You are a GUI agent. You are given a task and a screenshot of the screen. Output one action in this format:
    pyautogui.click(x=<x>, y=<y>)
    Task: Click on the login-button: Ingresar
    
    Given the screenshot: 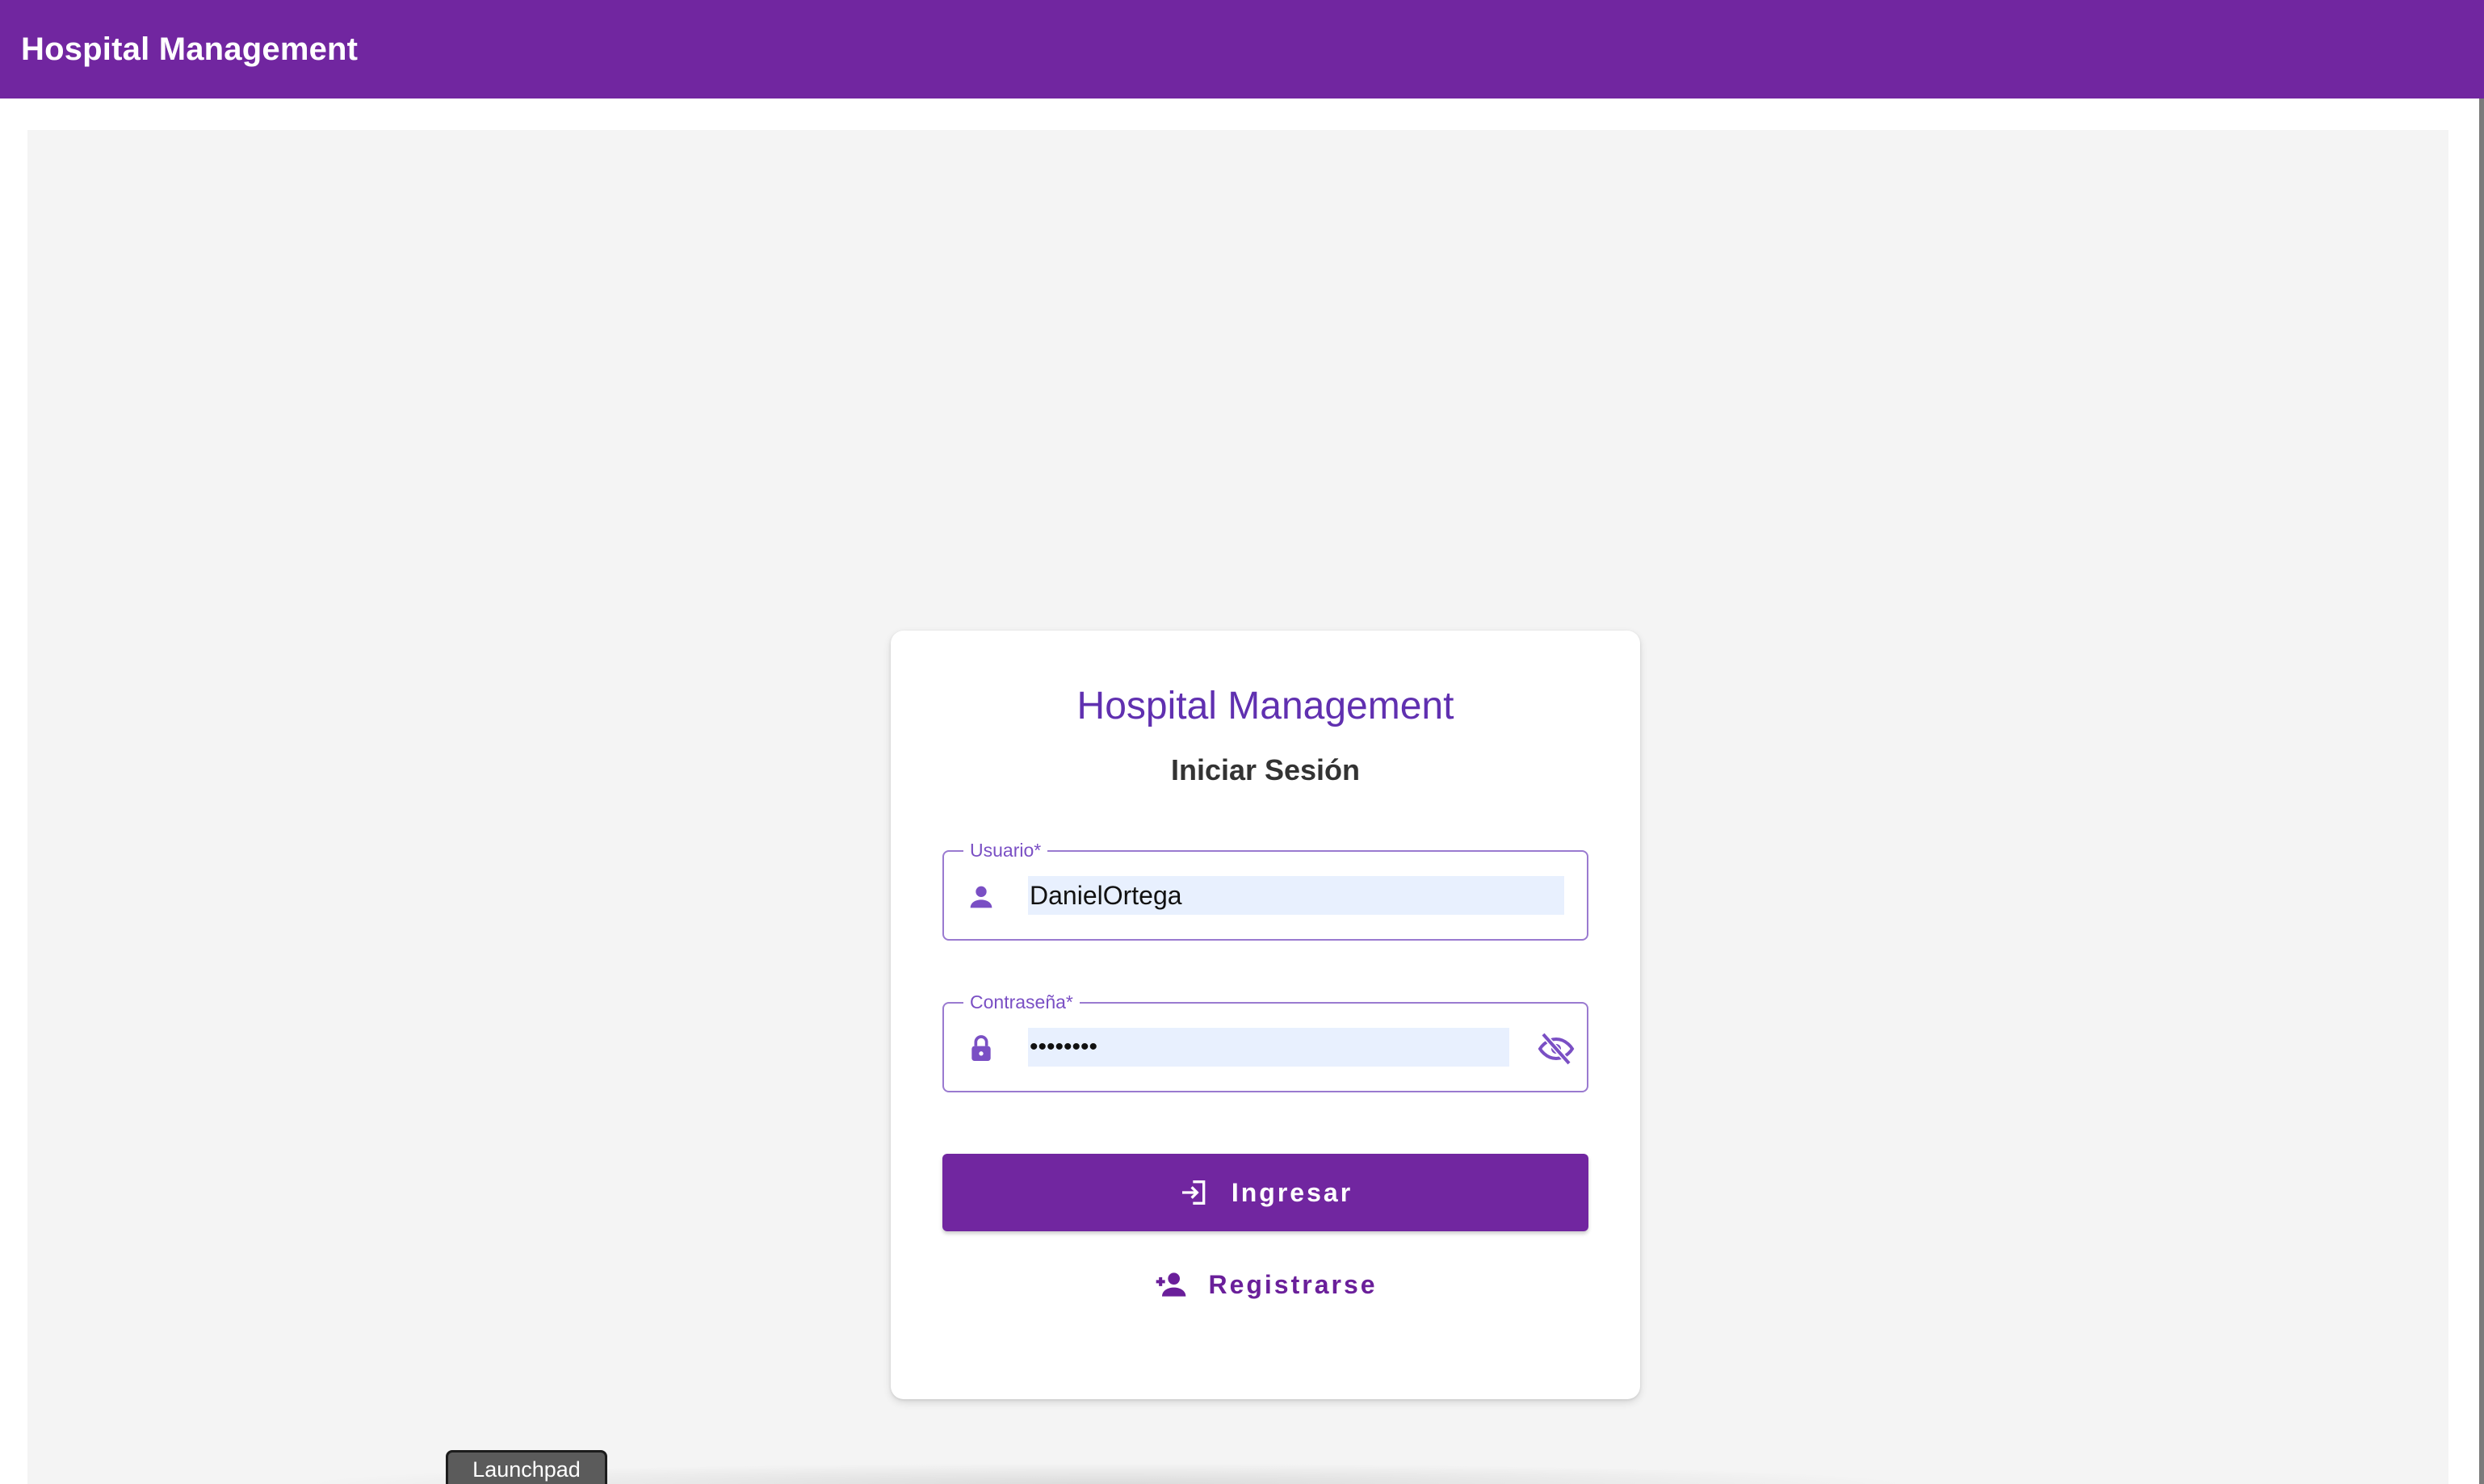 What is the action you would take?
    pyautogui.click(x=1265, y=1192)
    